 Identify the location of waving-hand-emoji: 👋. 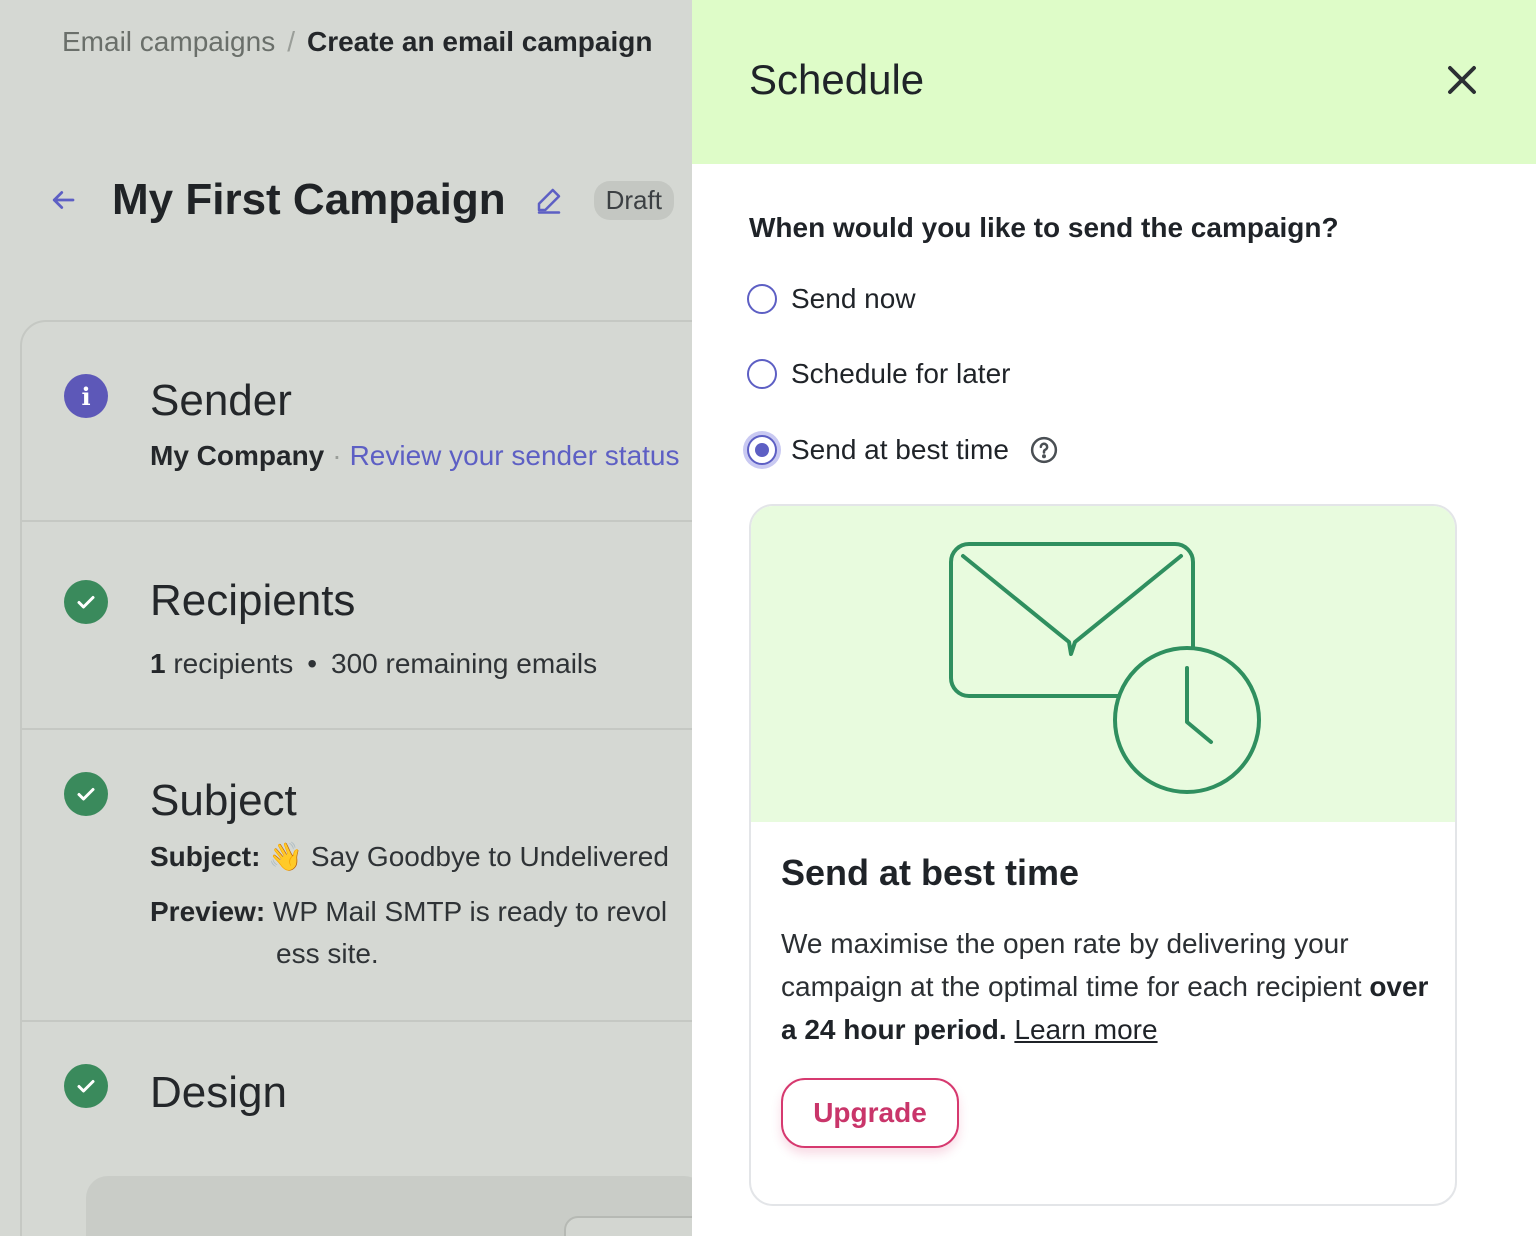
(286, 856).